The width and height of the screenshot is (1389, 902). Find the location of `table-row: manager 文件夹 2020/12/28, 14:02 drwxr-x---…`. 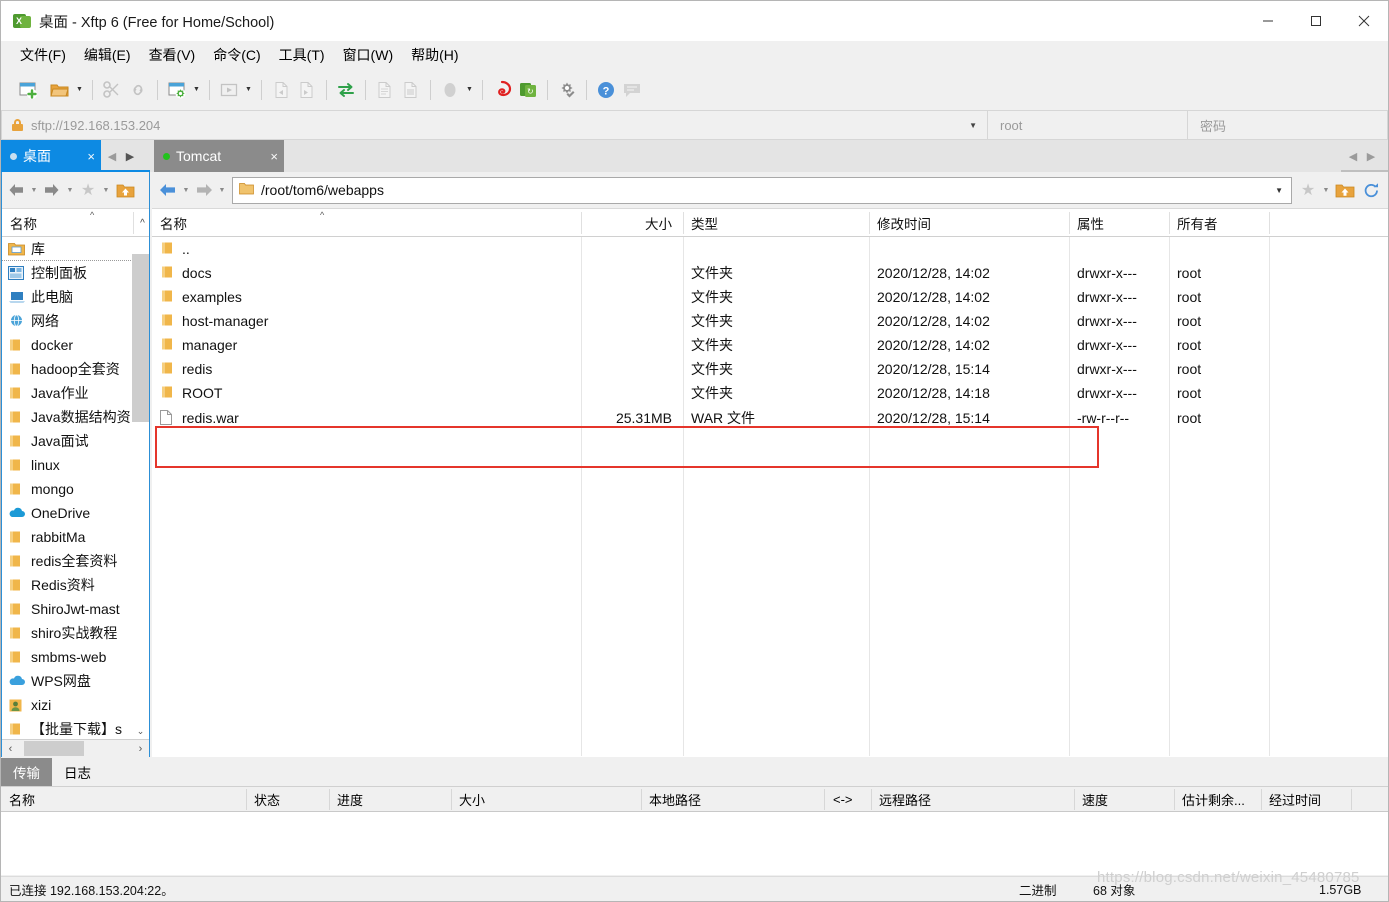

table-row: manager 文件夹 2020/12/28, 14:02 drwxr-x---… is located at coordinates (770, 345).